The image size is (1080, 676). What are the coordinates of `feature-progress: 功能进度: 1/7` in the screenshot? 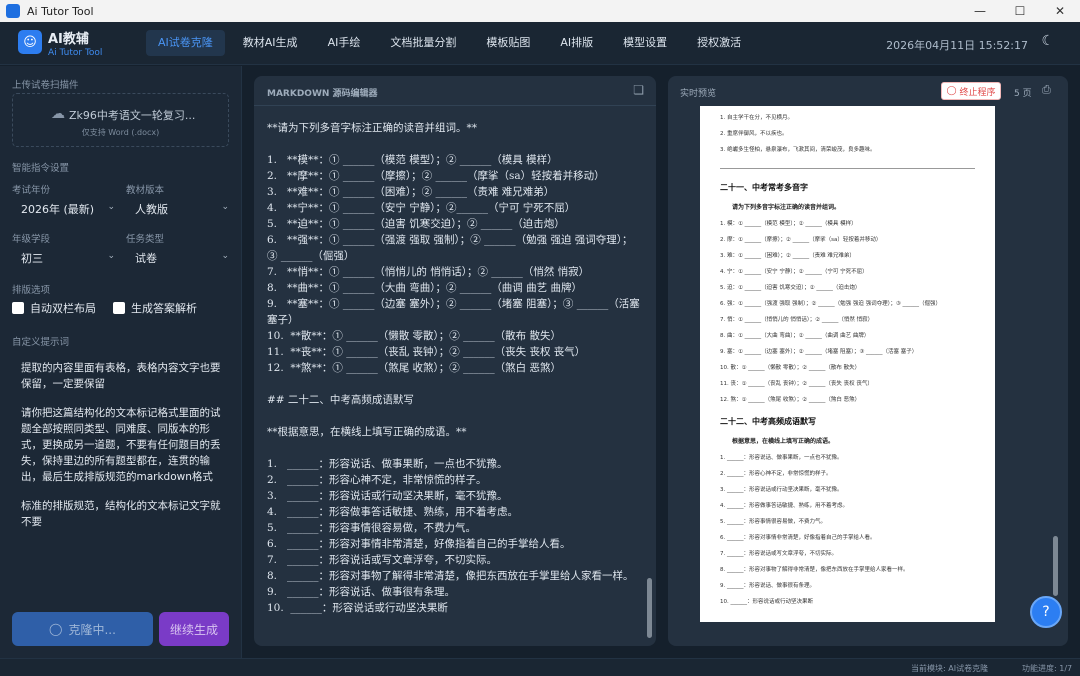 It's located at (1047, 668).